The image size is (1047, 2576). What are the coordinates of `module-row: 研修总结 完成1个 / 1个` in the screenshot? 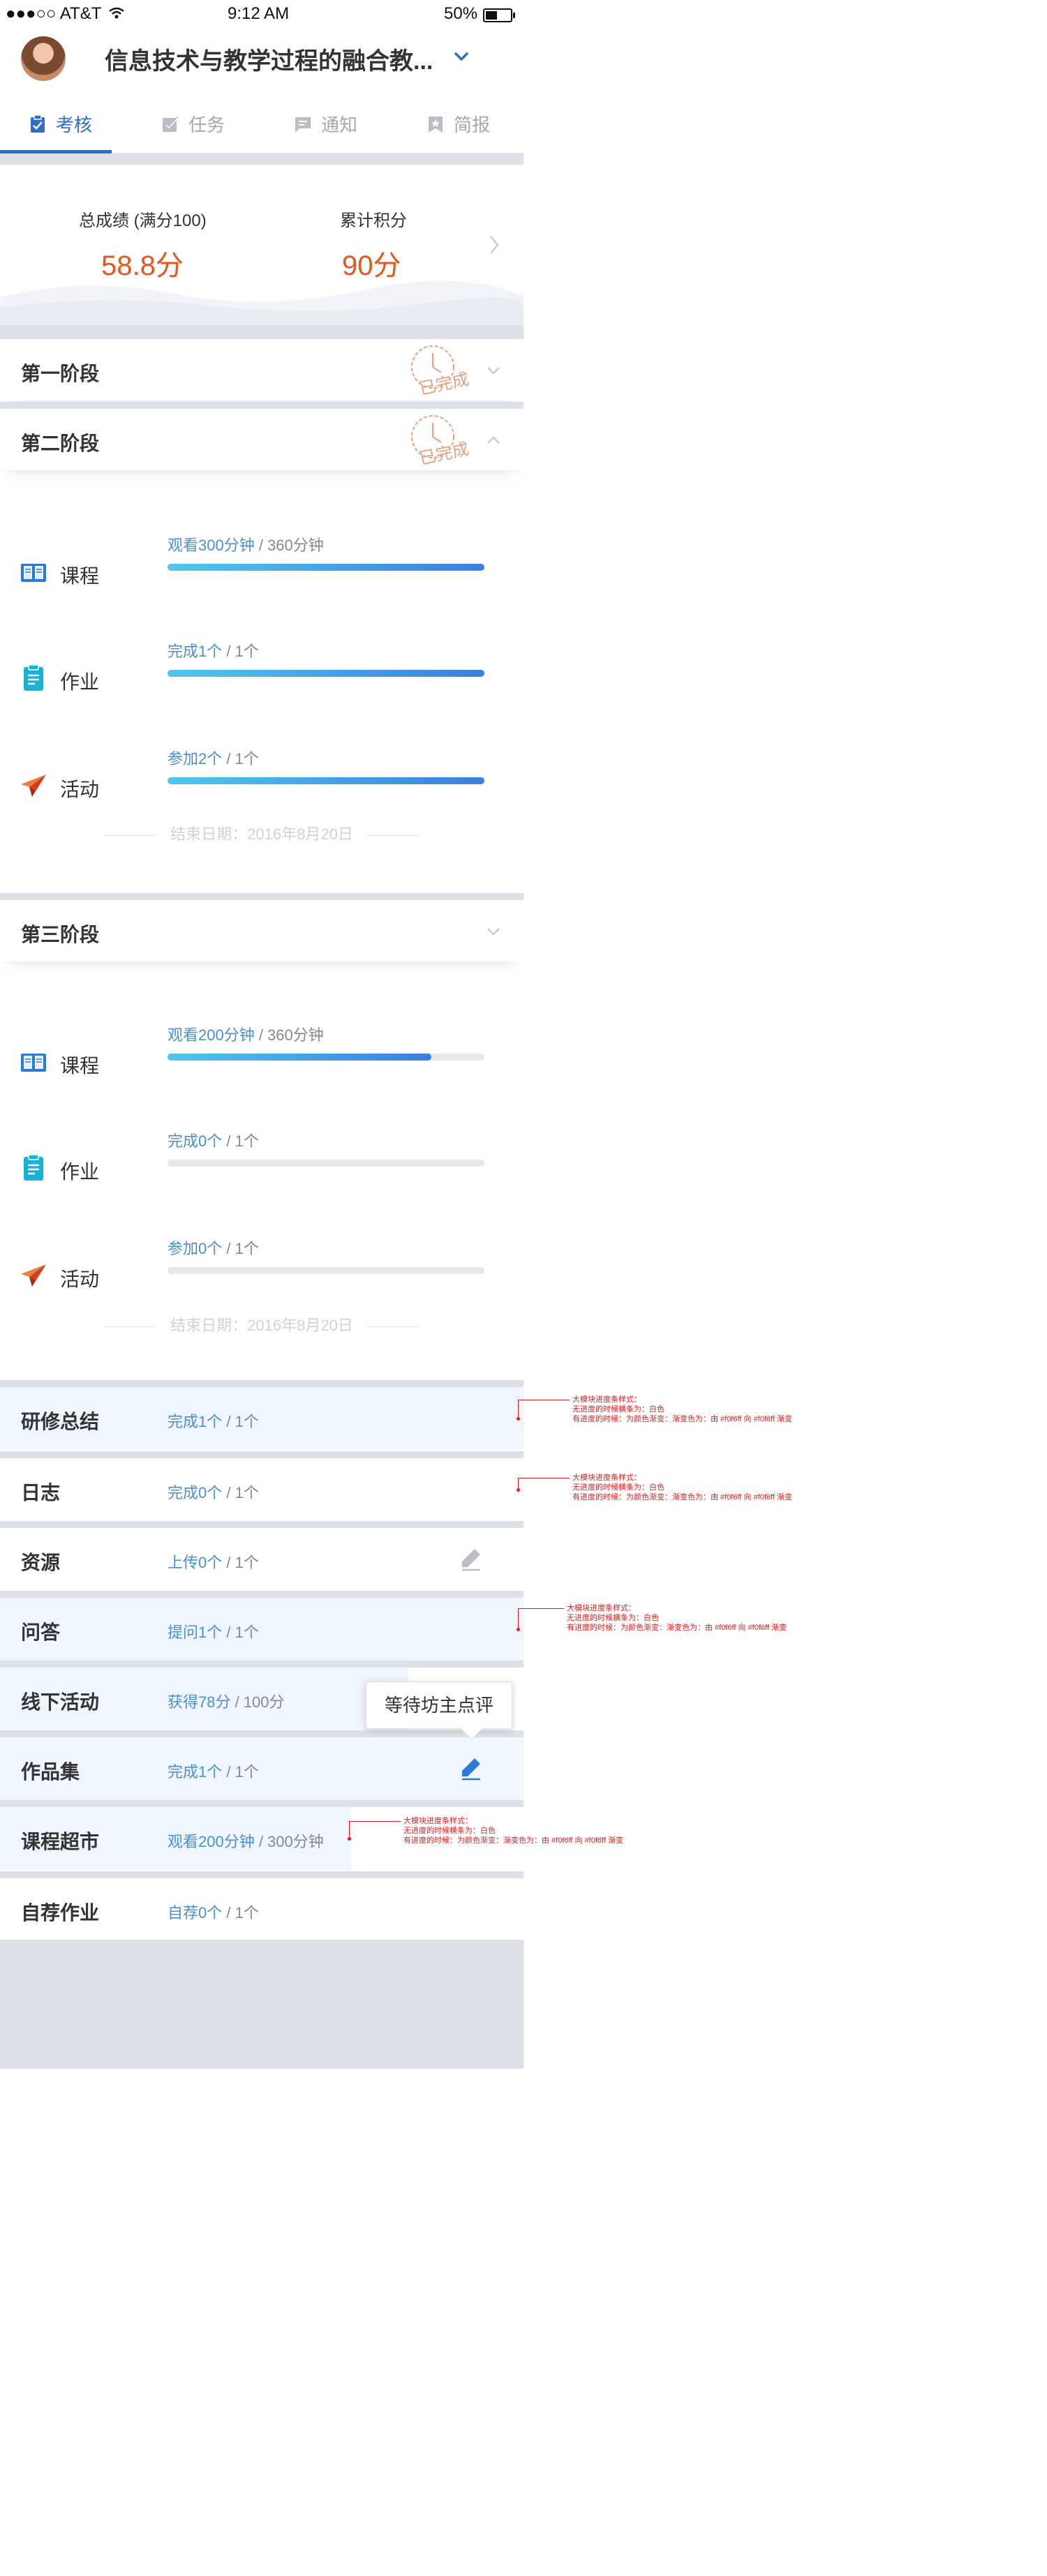 It's located at (262, 1418).